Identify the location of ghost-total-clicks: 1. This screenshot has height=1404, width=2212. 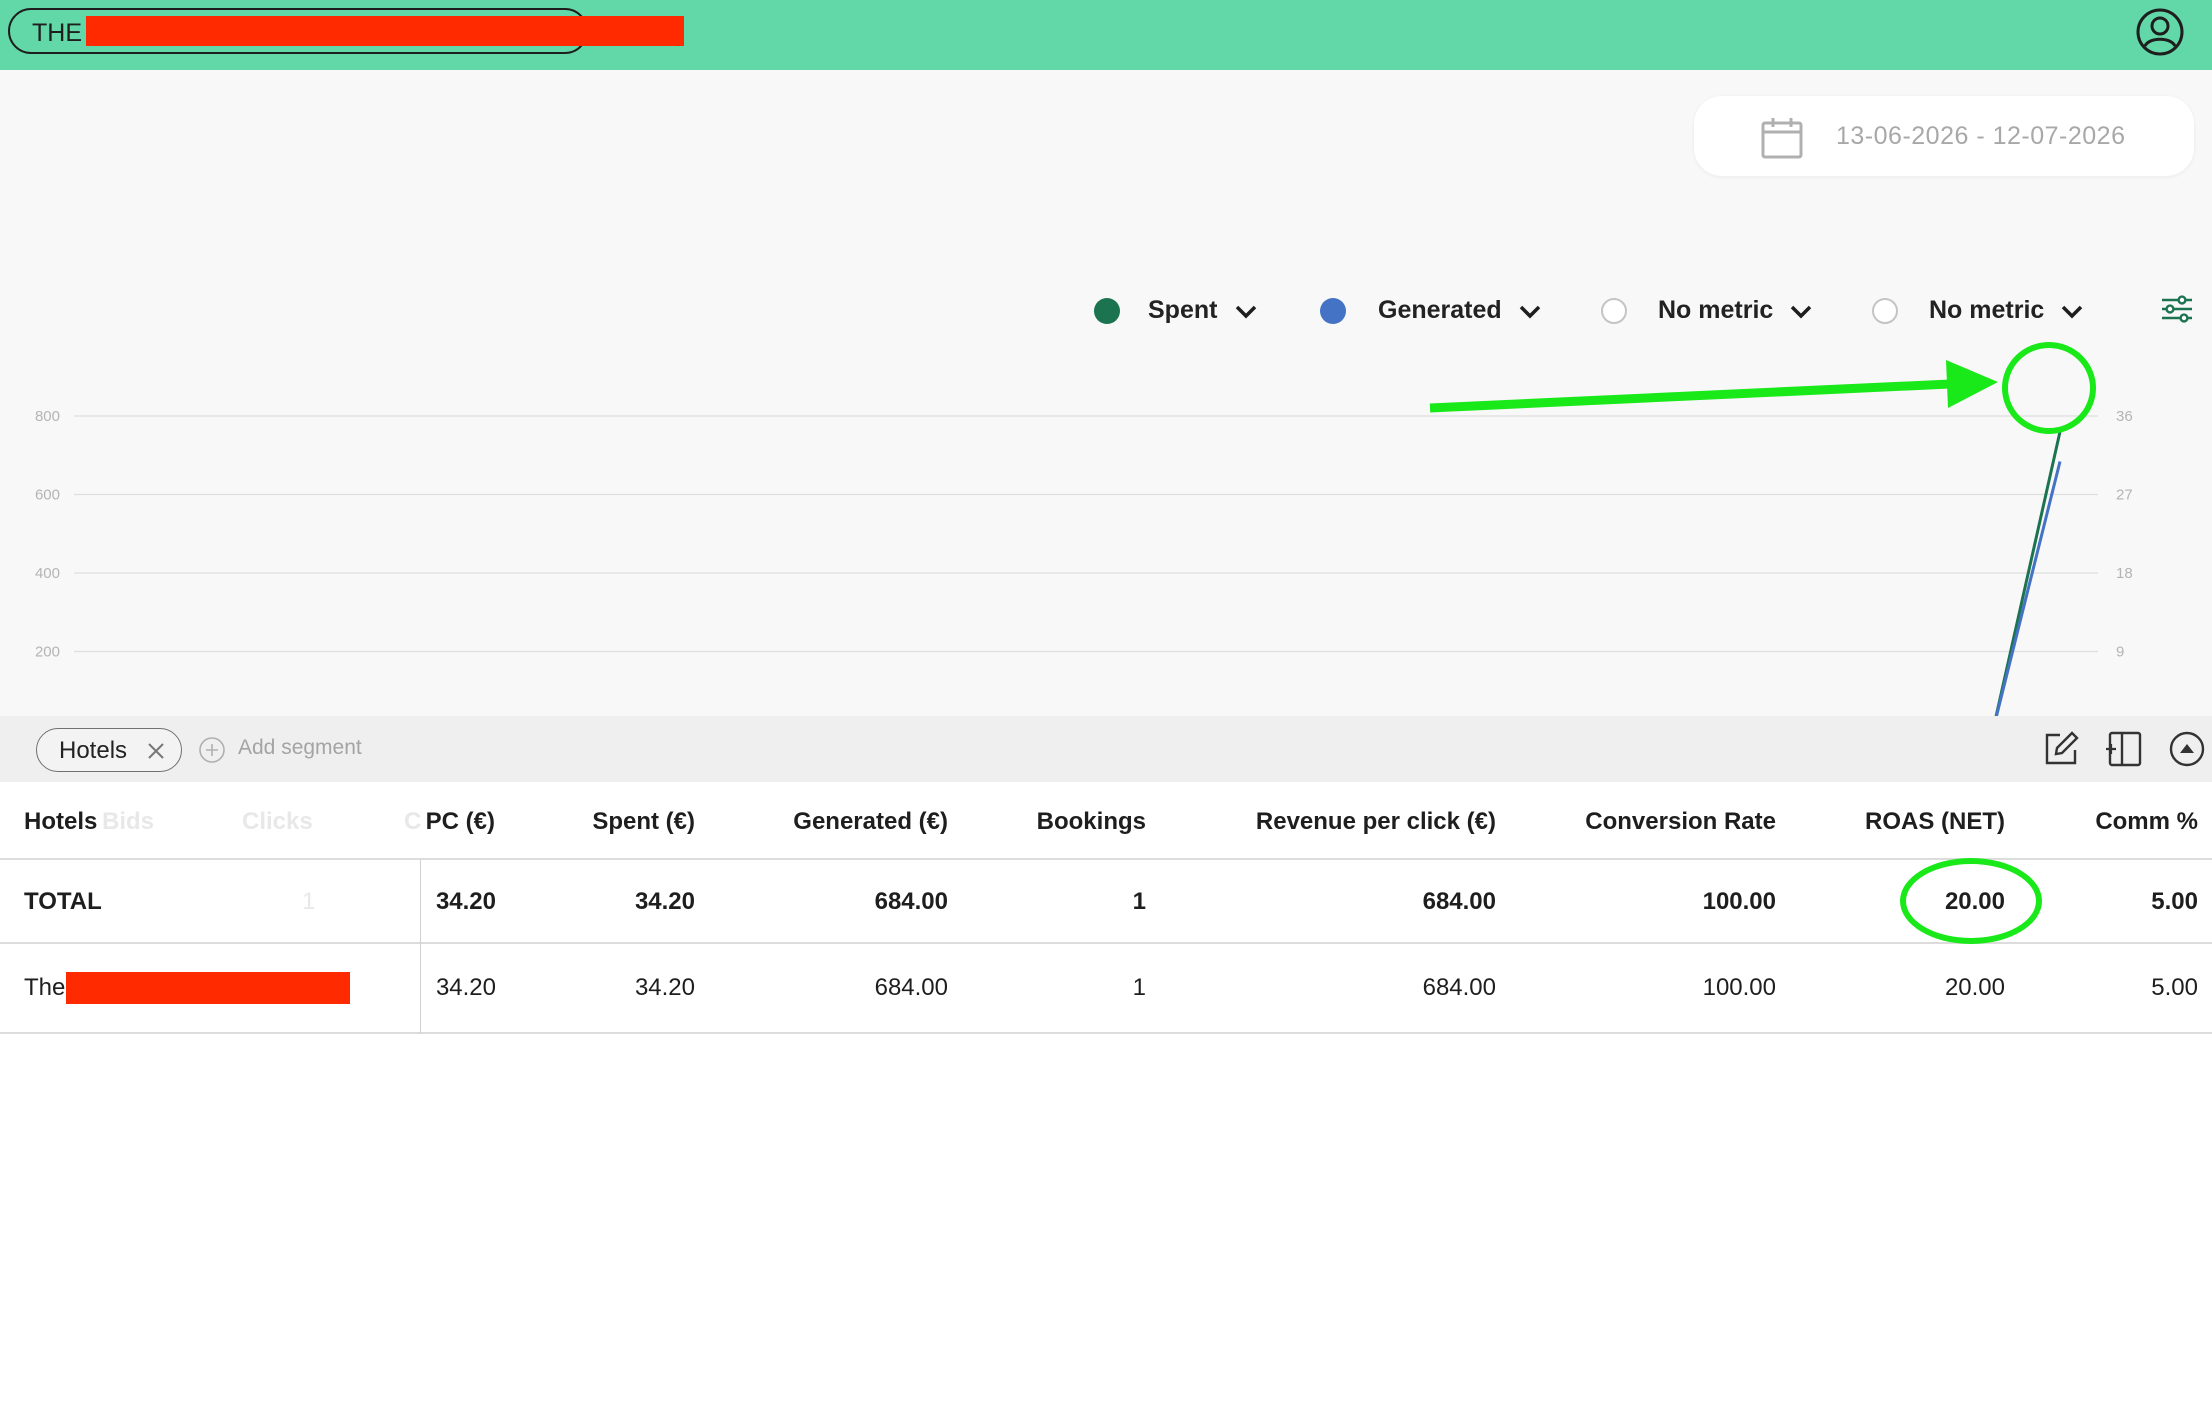
(309, 901).